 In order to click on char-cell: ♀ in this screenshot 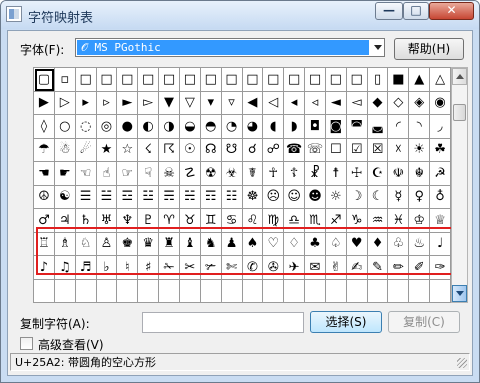, I will do `click(420, 197)`.